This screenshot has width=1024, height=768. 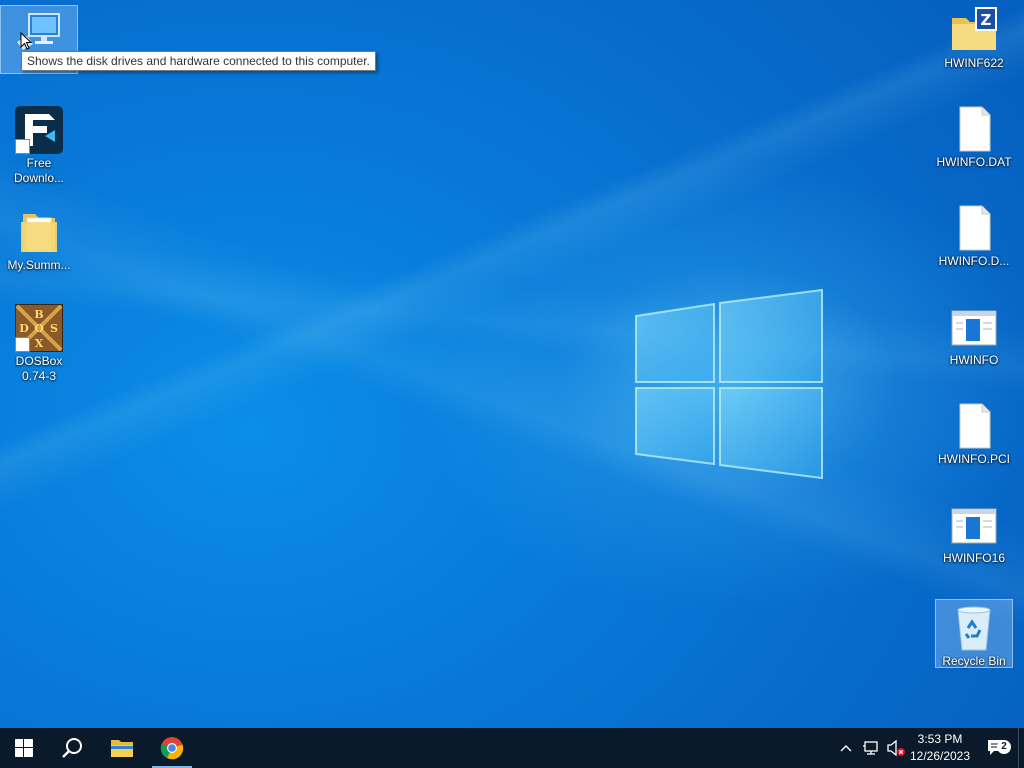 I want to click on chevron-up-icon, so click(x=846, y=748).